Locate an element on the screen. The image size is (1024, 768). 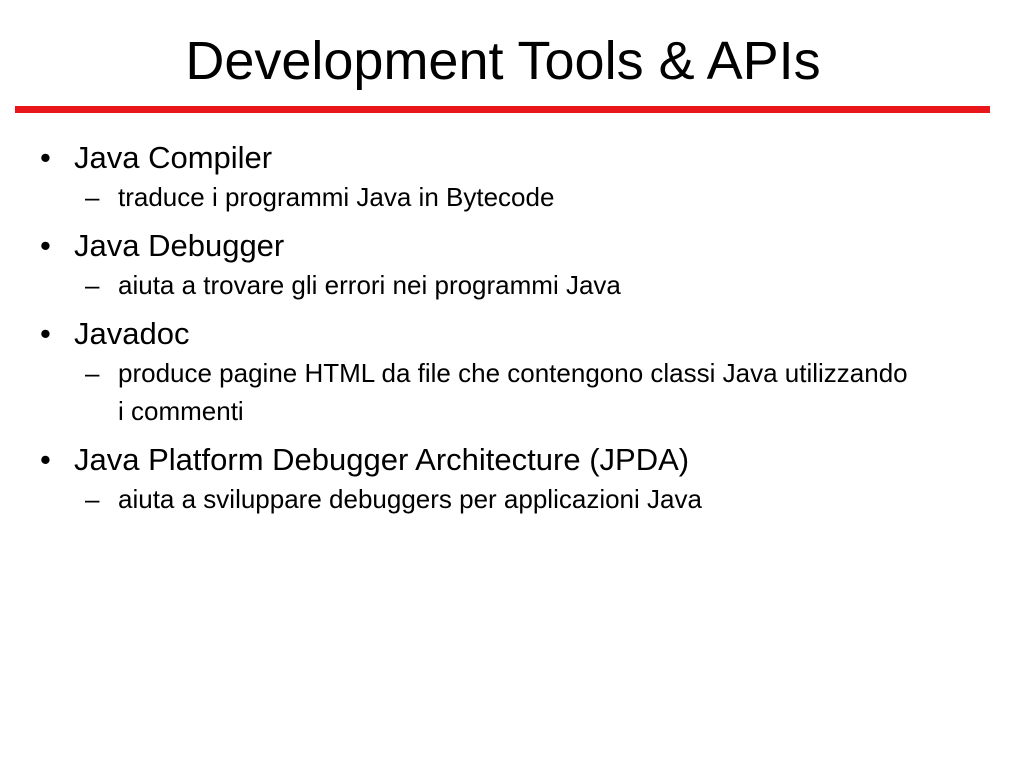
bullet-item: • Java Debugger is located at coordinates (480, 246).